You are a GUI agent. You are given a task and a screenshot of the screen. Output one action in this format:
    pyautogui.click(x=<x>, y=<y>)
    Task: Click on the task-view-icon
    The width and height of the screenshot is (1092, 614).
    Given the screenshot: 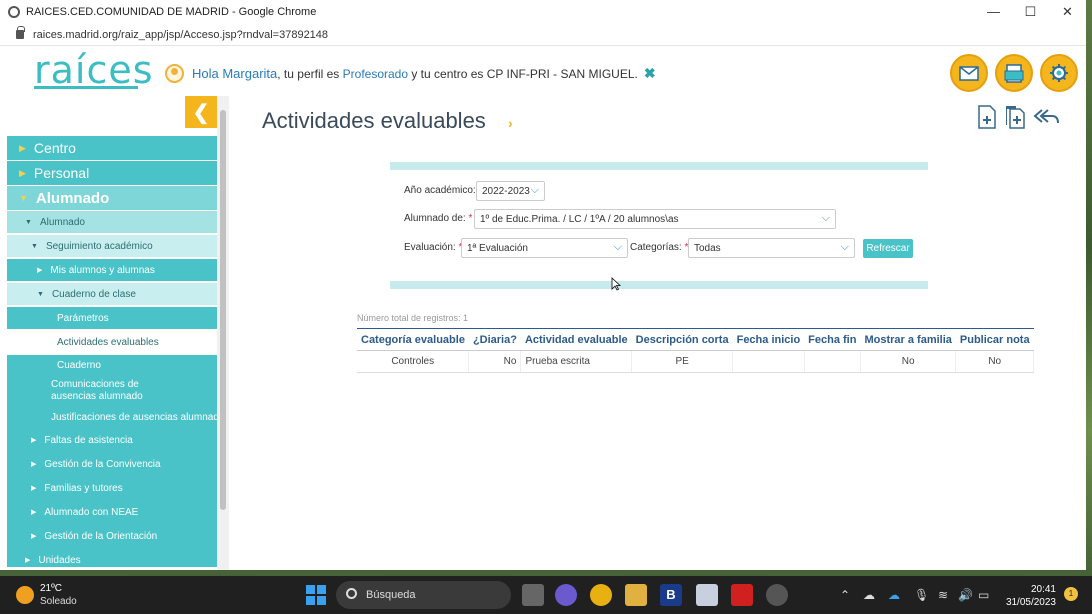 What is the action you would take?
    pyautogui.click(x=533, y=595)
    